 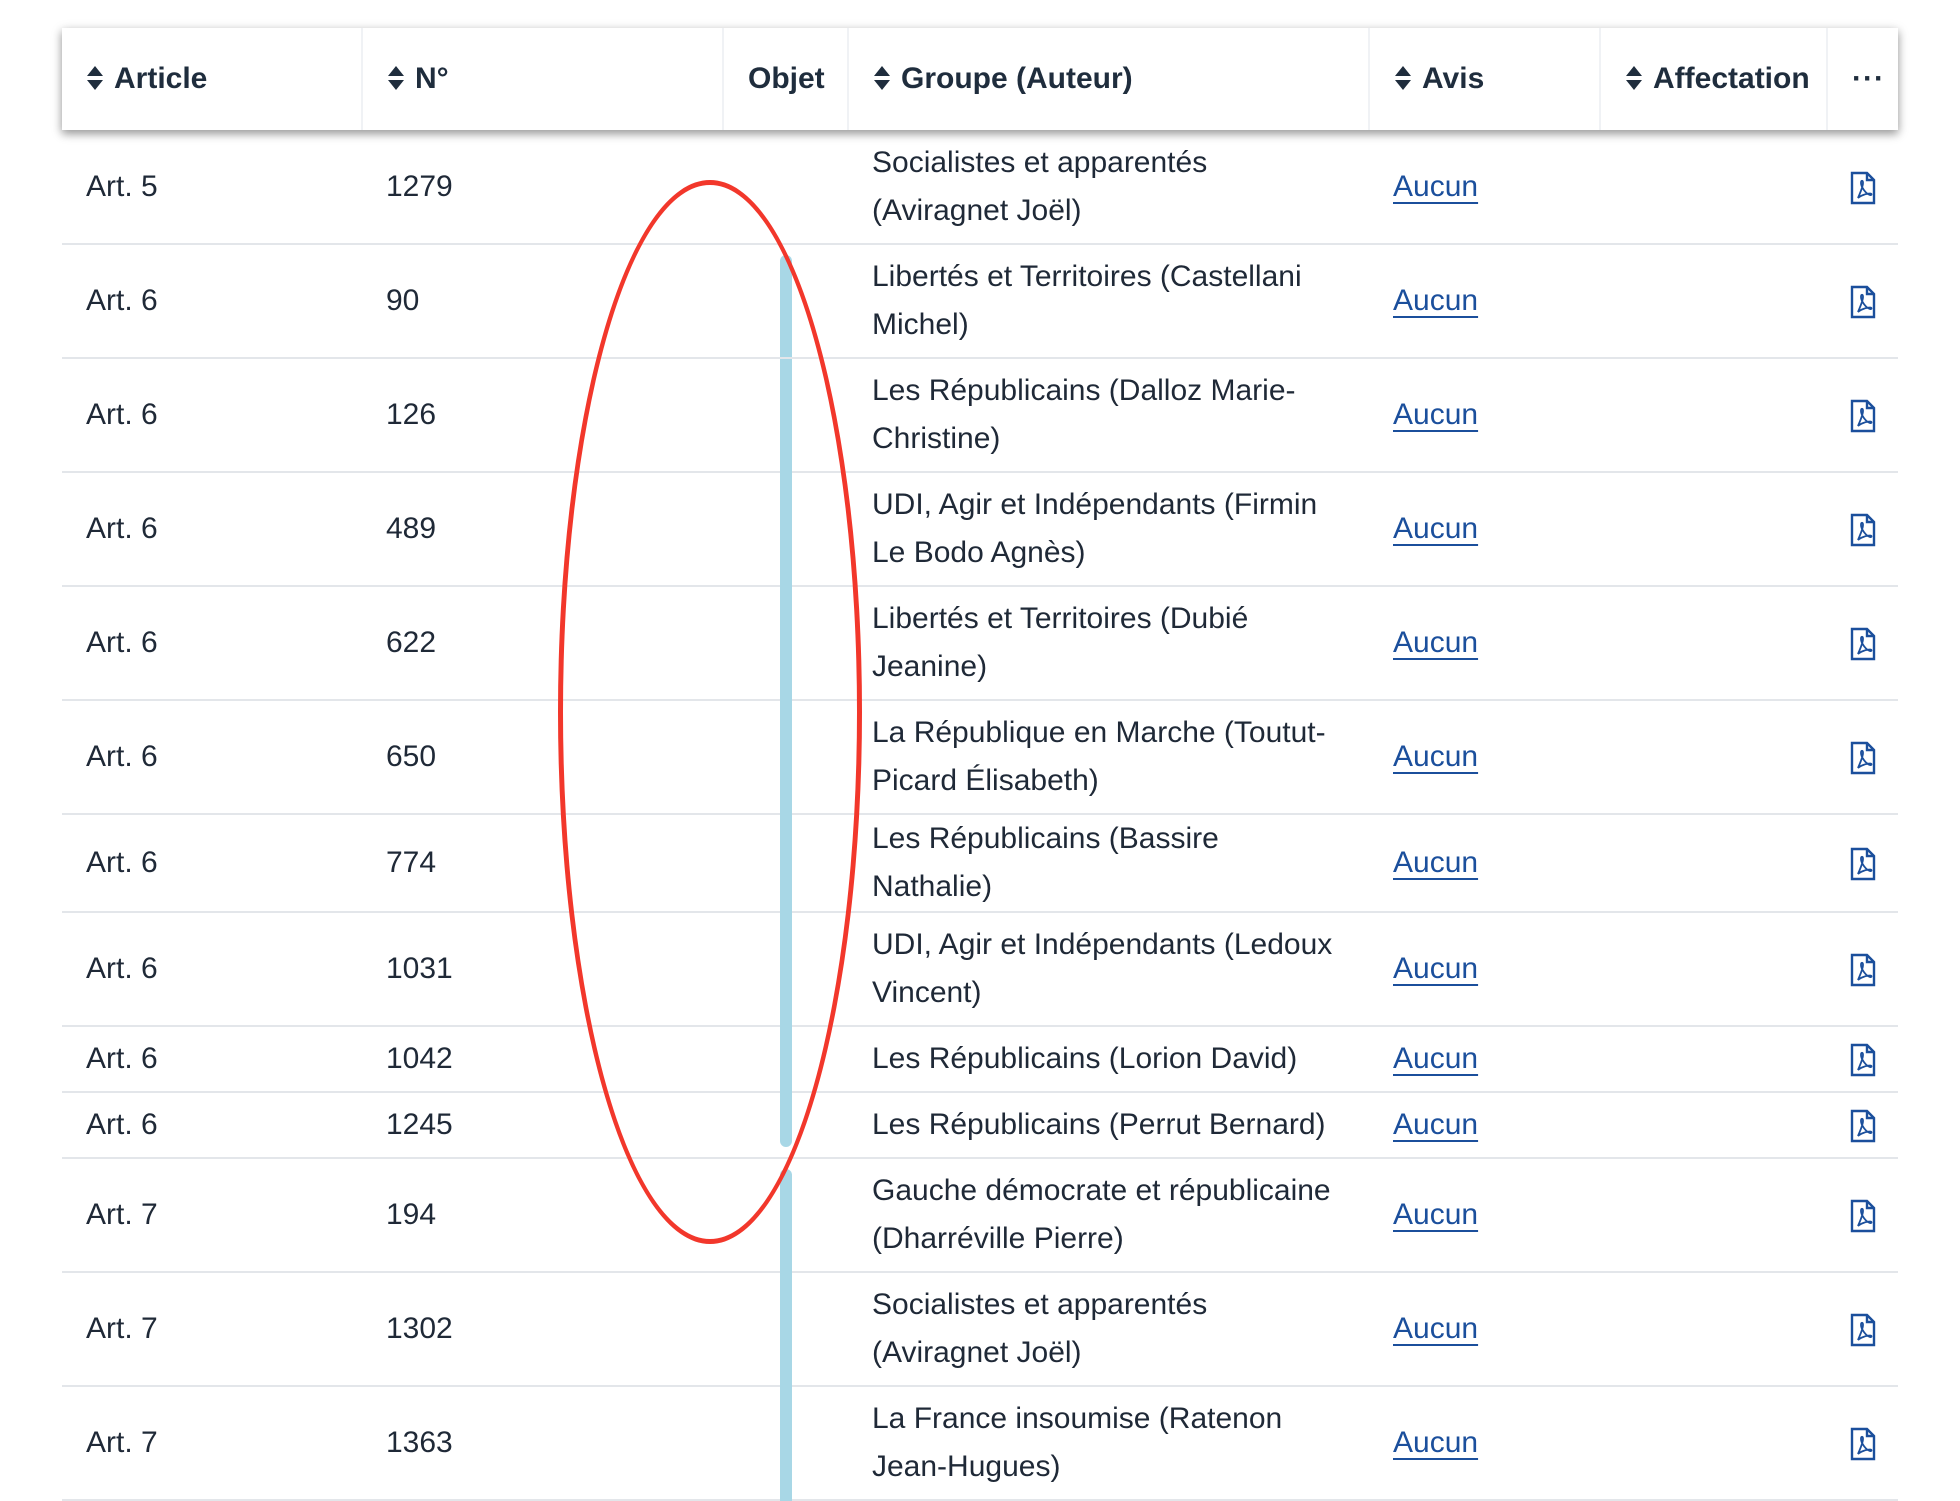 What do you see at coordinates (212, 187) in the screenshot?
I see `cell-article: Art. 5` at bounding box center [212, 187].